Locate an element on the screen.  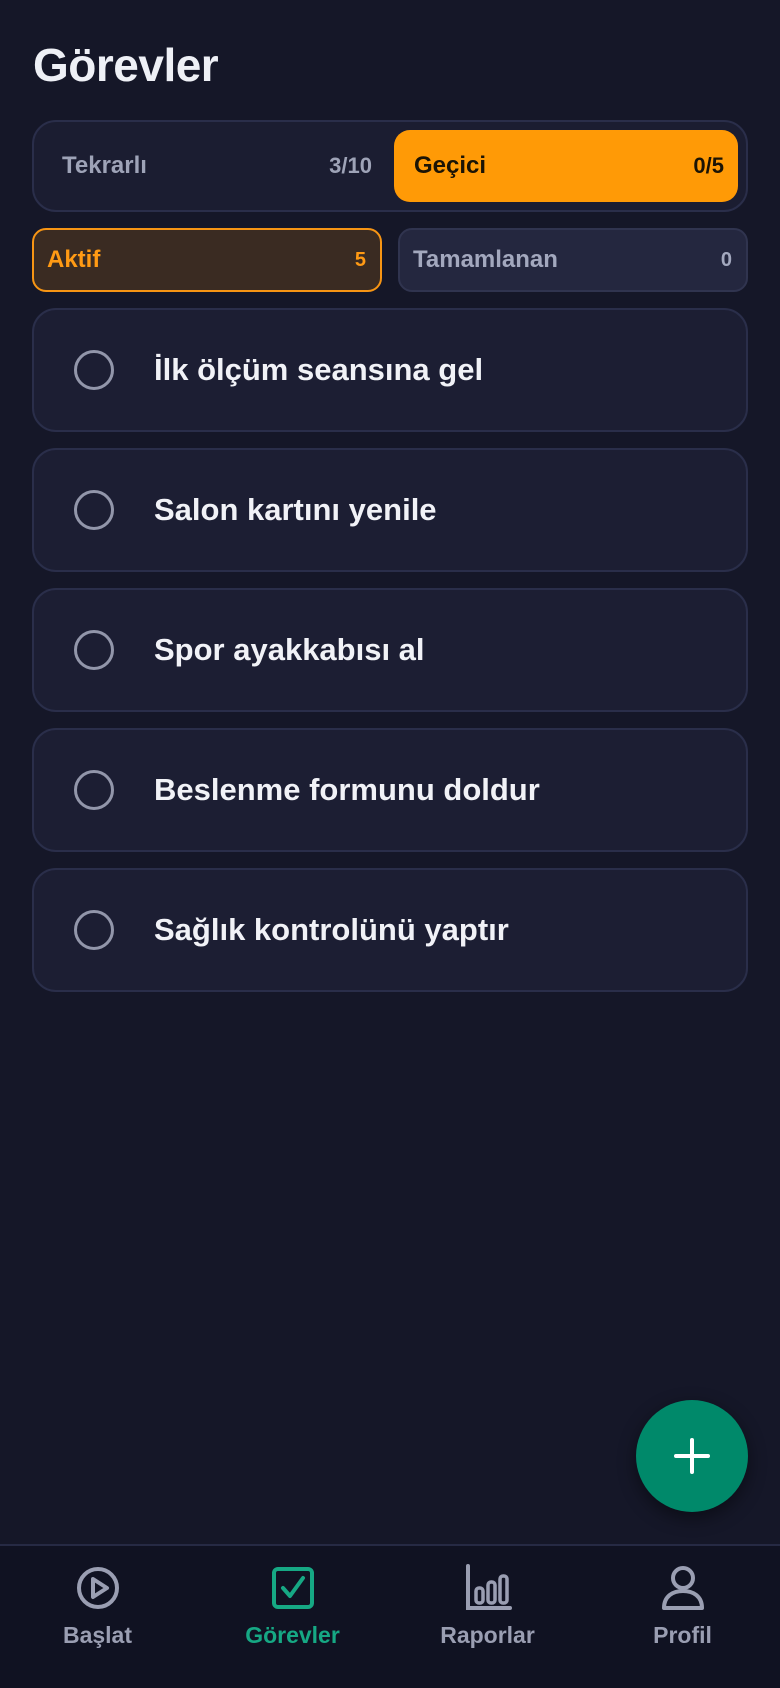
task-type-segmented-control: Tekrarlı 3/10 Geçici 0/5 is located at coordinates (390, 166).